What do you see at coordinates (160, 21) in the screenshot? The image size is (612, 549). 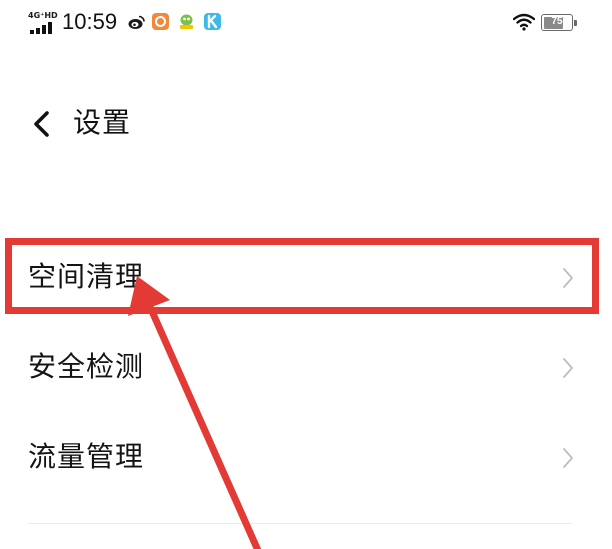 I see `orange-app-icon` at bounding box center [160, 21].